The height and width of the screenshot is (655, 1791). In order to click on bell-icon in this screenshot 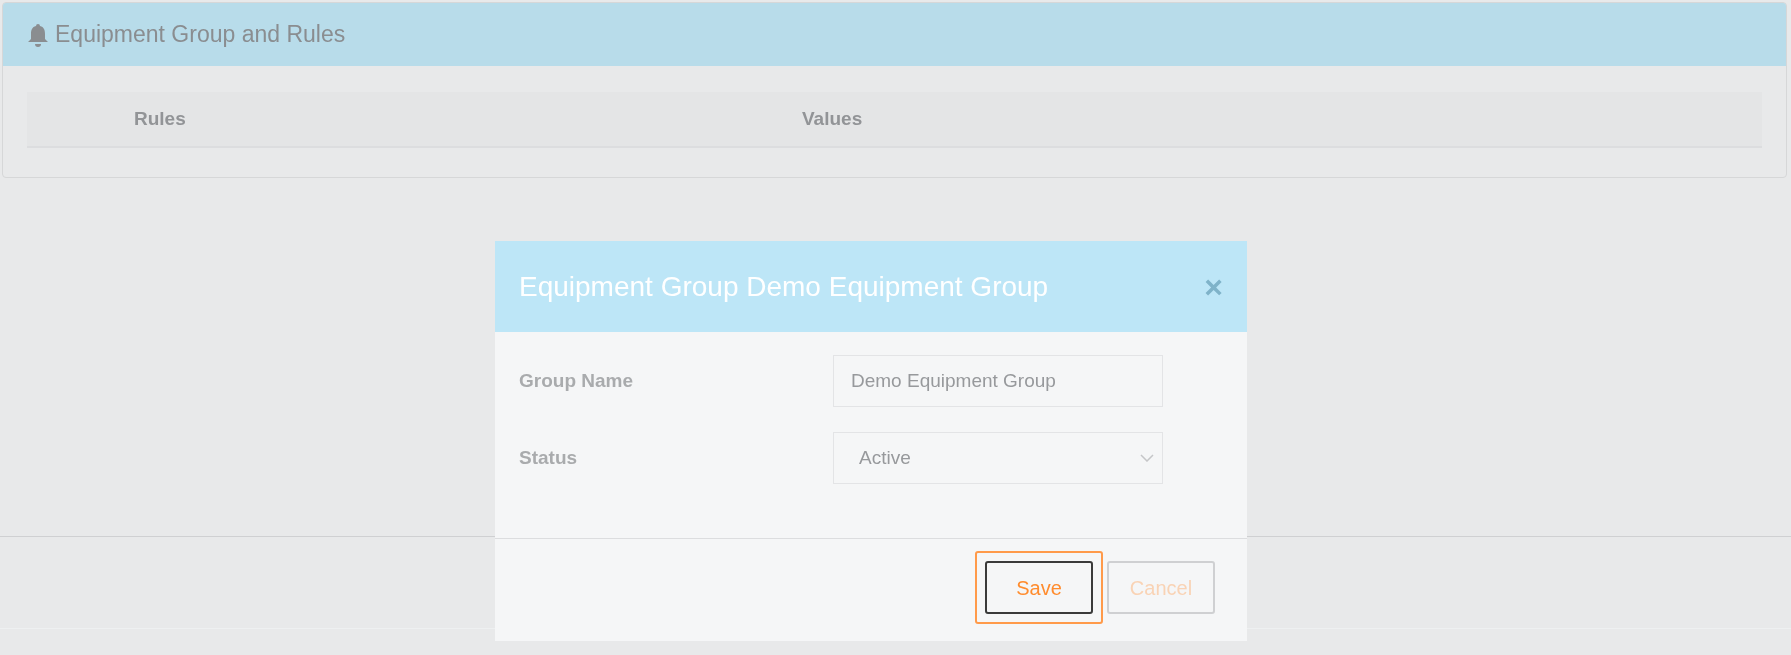, I will do `click(38, 34)`.